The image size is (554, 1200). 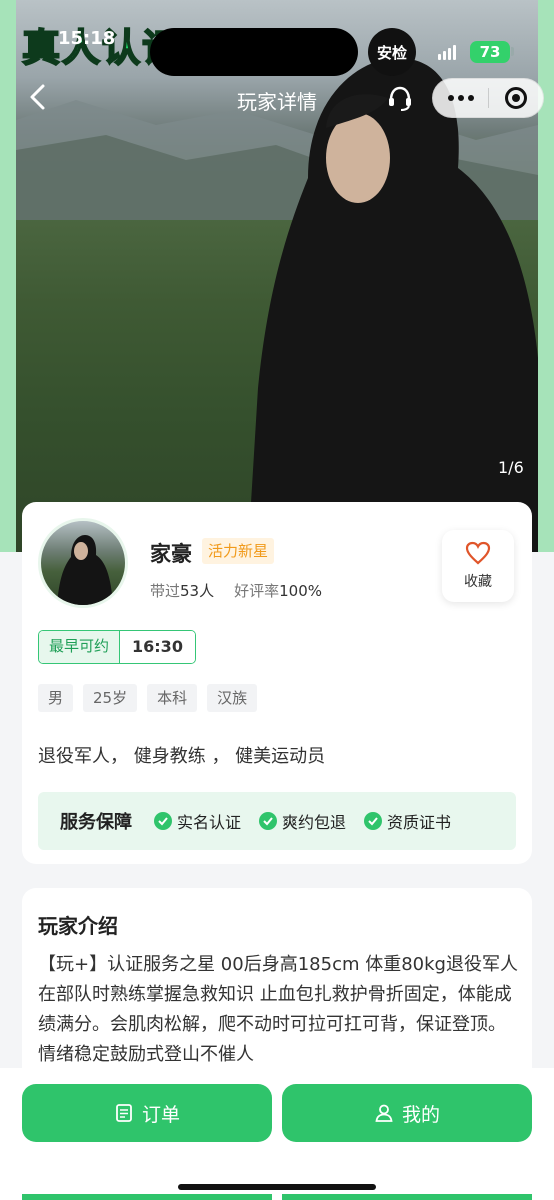 I want to click on mine-label: 我的, so click(x=420, y=1114).